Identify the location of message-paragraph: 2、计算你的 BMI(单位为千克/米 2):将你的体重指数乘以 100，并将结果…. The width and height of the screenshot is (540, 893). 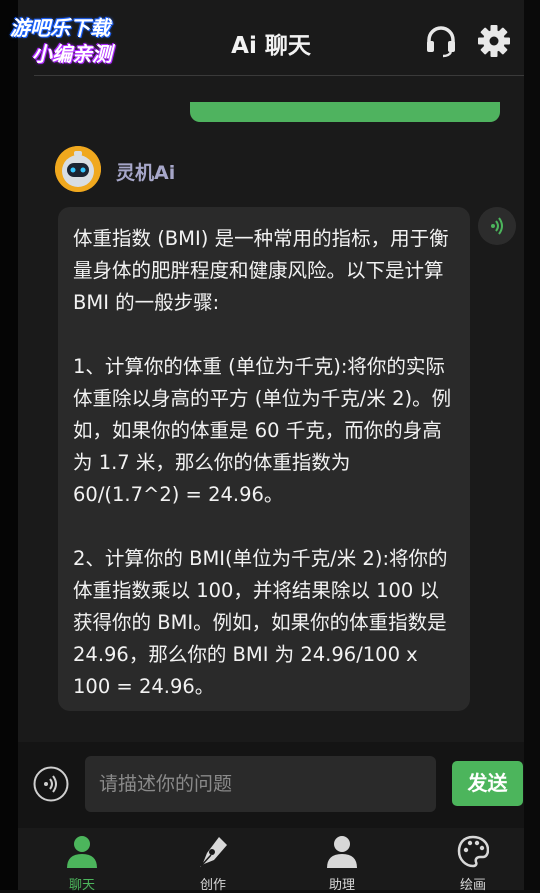
(260, 622).